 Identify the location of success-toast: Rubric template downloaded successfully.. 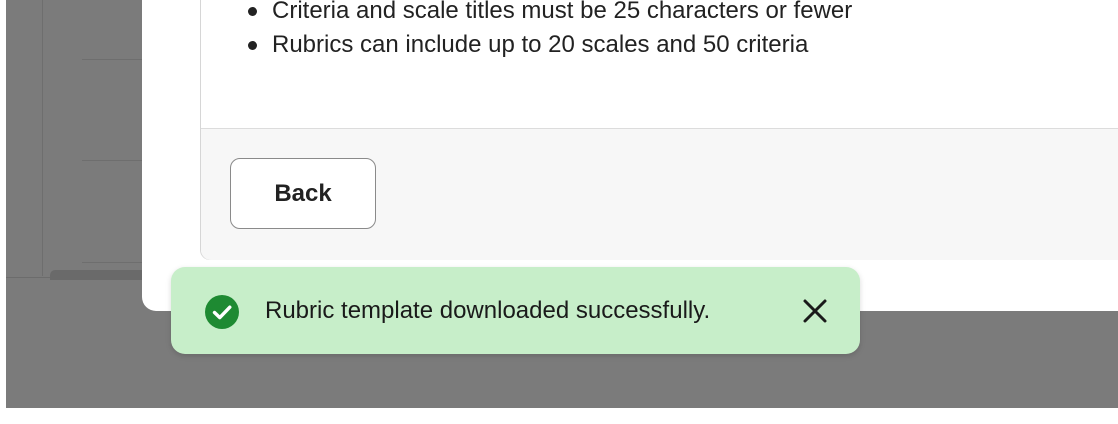
(515, 310).